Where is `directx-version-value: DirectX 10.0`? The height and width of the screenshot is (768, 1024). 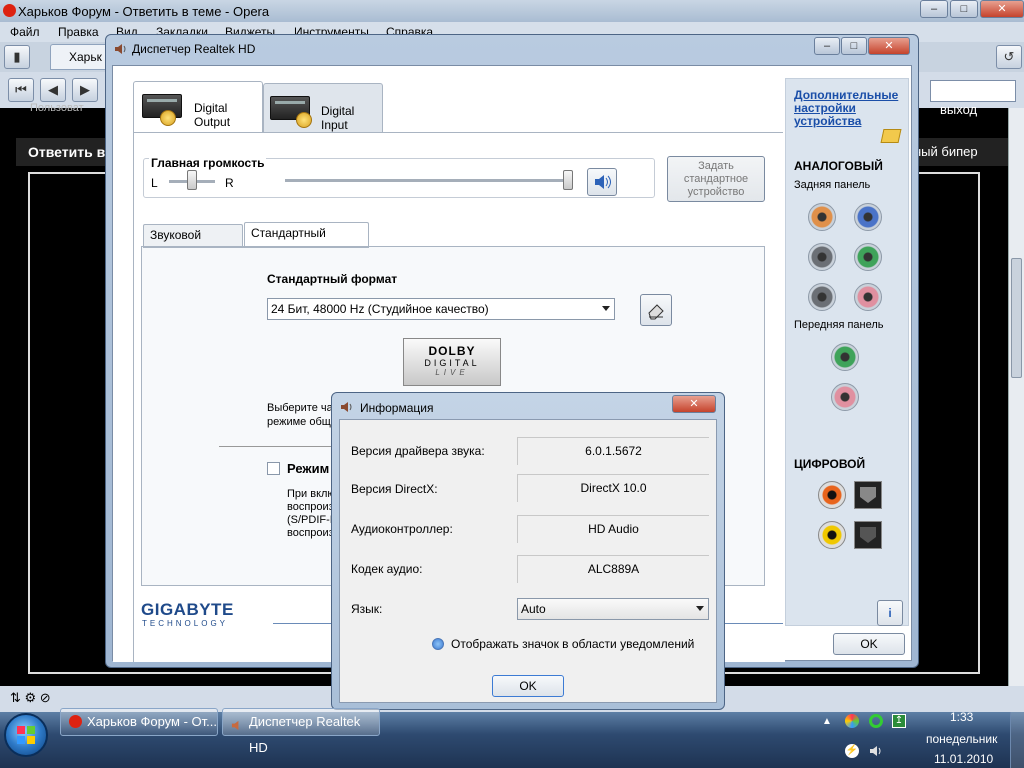
directx-version-value: DirectX 10.0 is located at coordinates (613, 488).